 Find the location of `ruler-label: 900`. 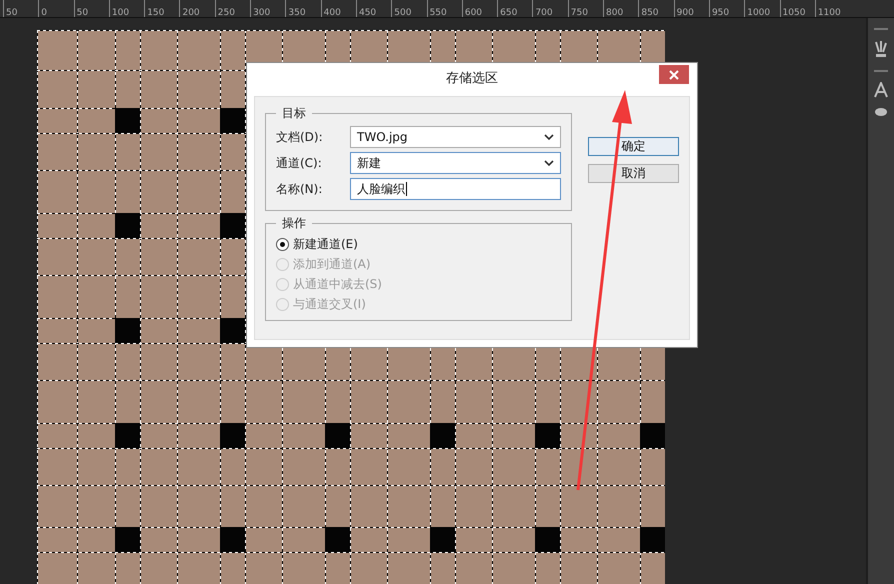

ruler-label: 900 is located at coordinates (685, 13).